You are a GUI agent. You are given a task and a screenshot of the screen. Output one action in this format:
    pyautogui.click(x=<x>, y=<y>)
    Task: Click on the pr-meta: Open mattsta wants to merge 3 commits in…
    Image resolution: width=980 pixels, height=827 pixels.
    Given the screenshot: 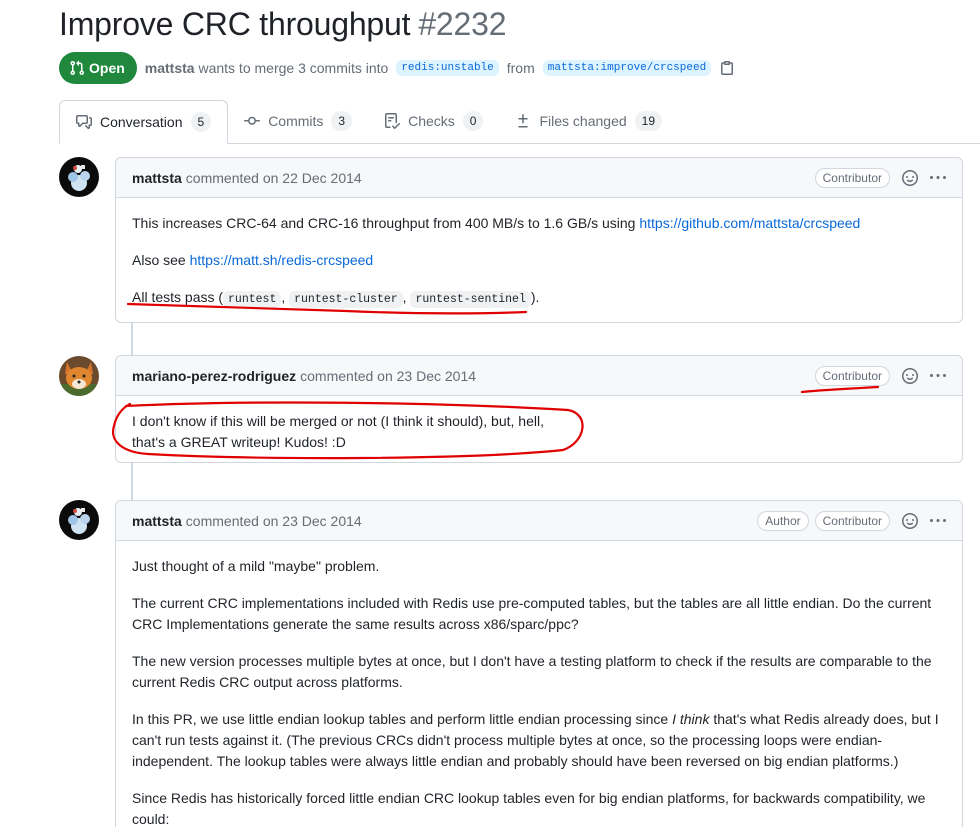 What is the action you would take?
    pyautogui.click(x=397, y=68)
    